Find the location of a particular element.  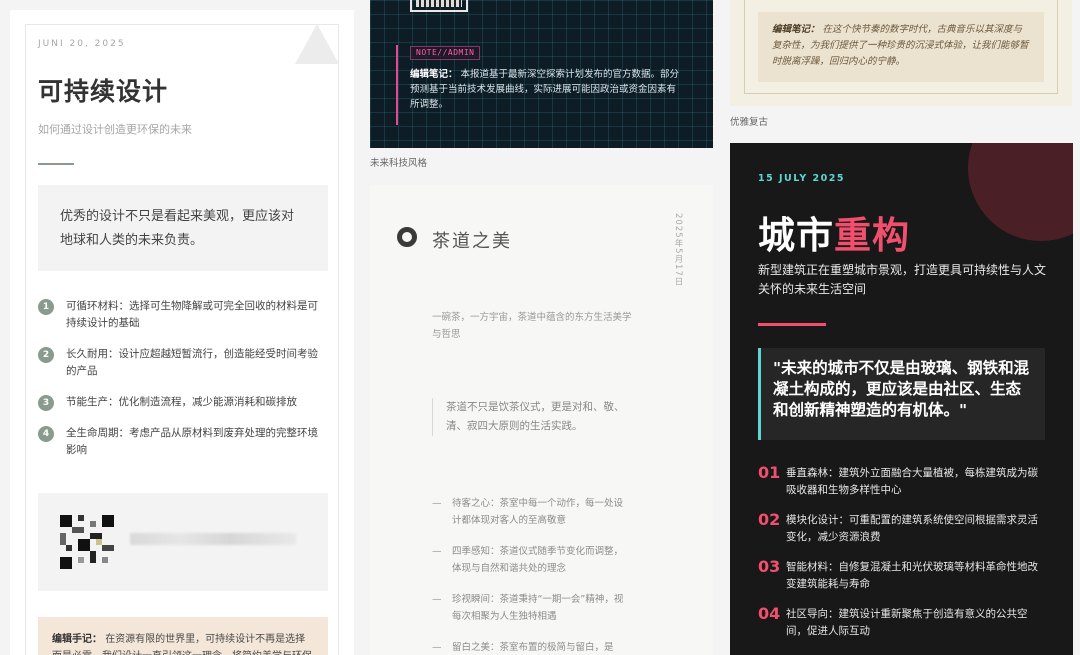

list-item: — 珍视瞬间：茶道秉持“一期一会”精神，视每次相聚为人生独特相遇 is located at coordinates (532, 608).